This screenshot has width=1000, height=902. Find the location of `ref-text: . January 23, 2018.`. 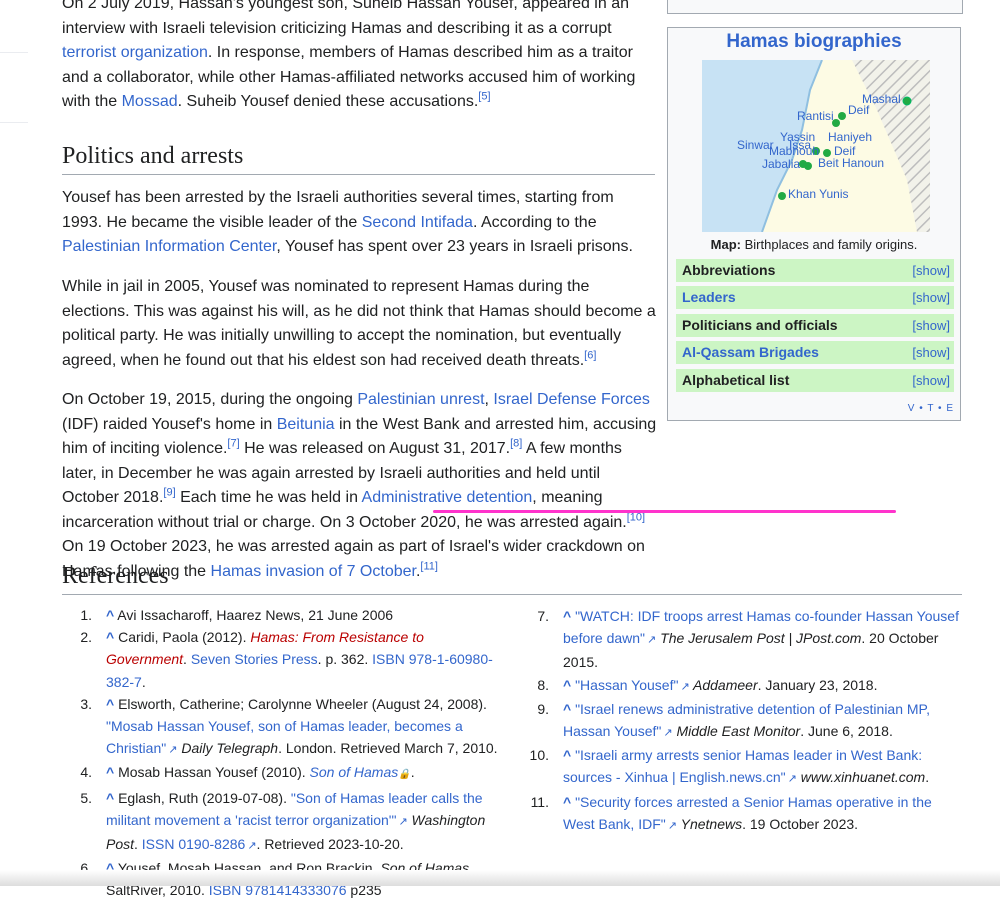

ref-text: . January 23, 2018. is located at coordinates (817, 684).